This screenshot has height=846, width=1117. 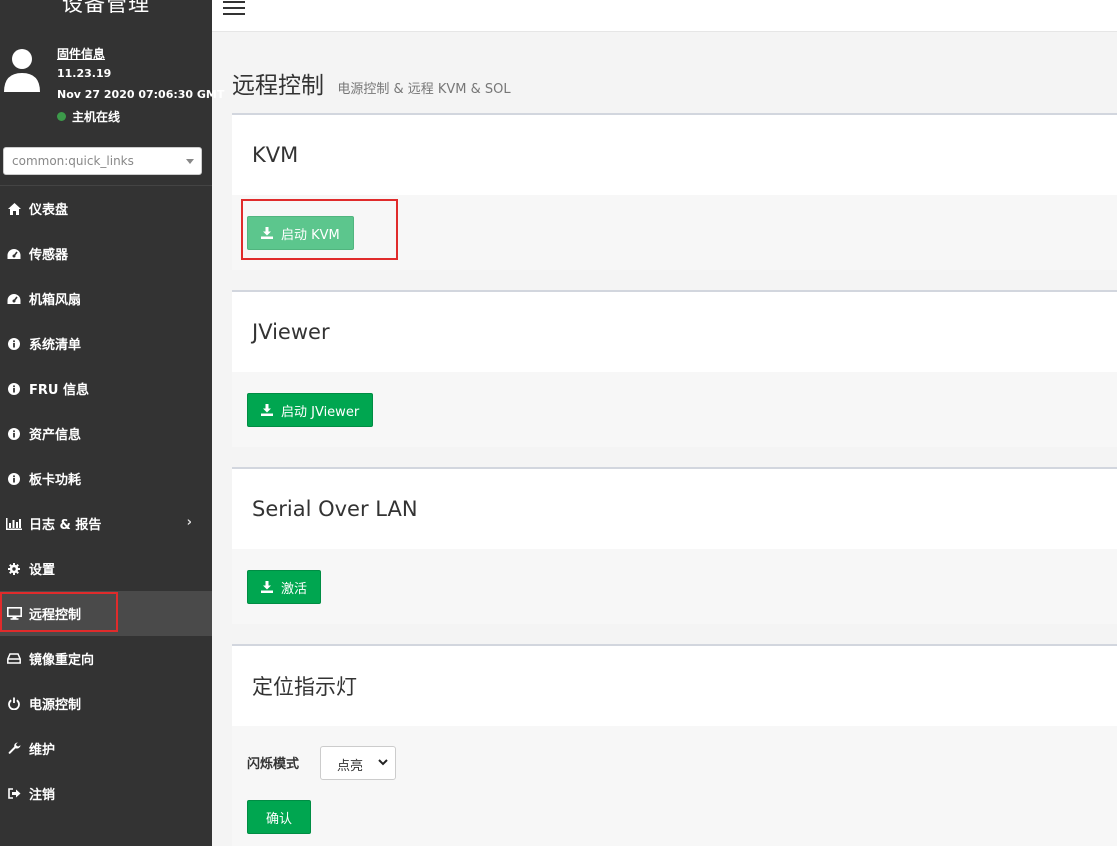 What do you see at coordinates (106, 478) in the screenshot?
I see `sidebar-item-board-power: 板卡功耗` at bounding box center [106, 478].